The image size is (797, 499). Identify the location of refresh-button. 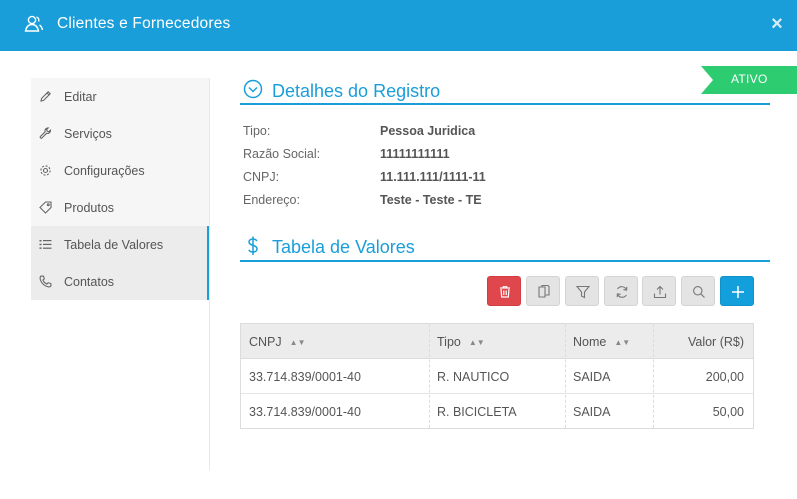
(621, 291).